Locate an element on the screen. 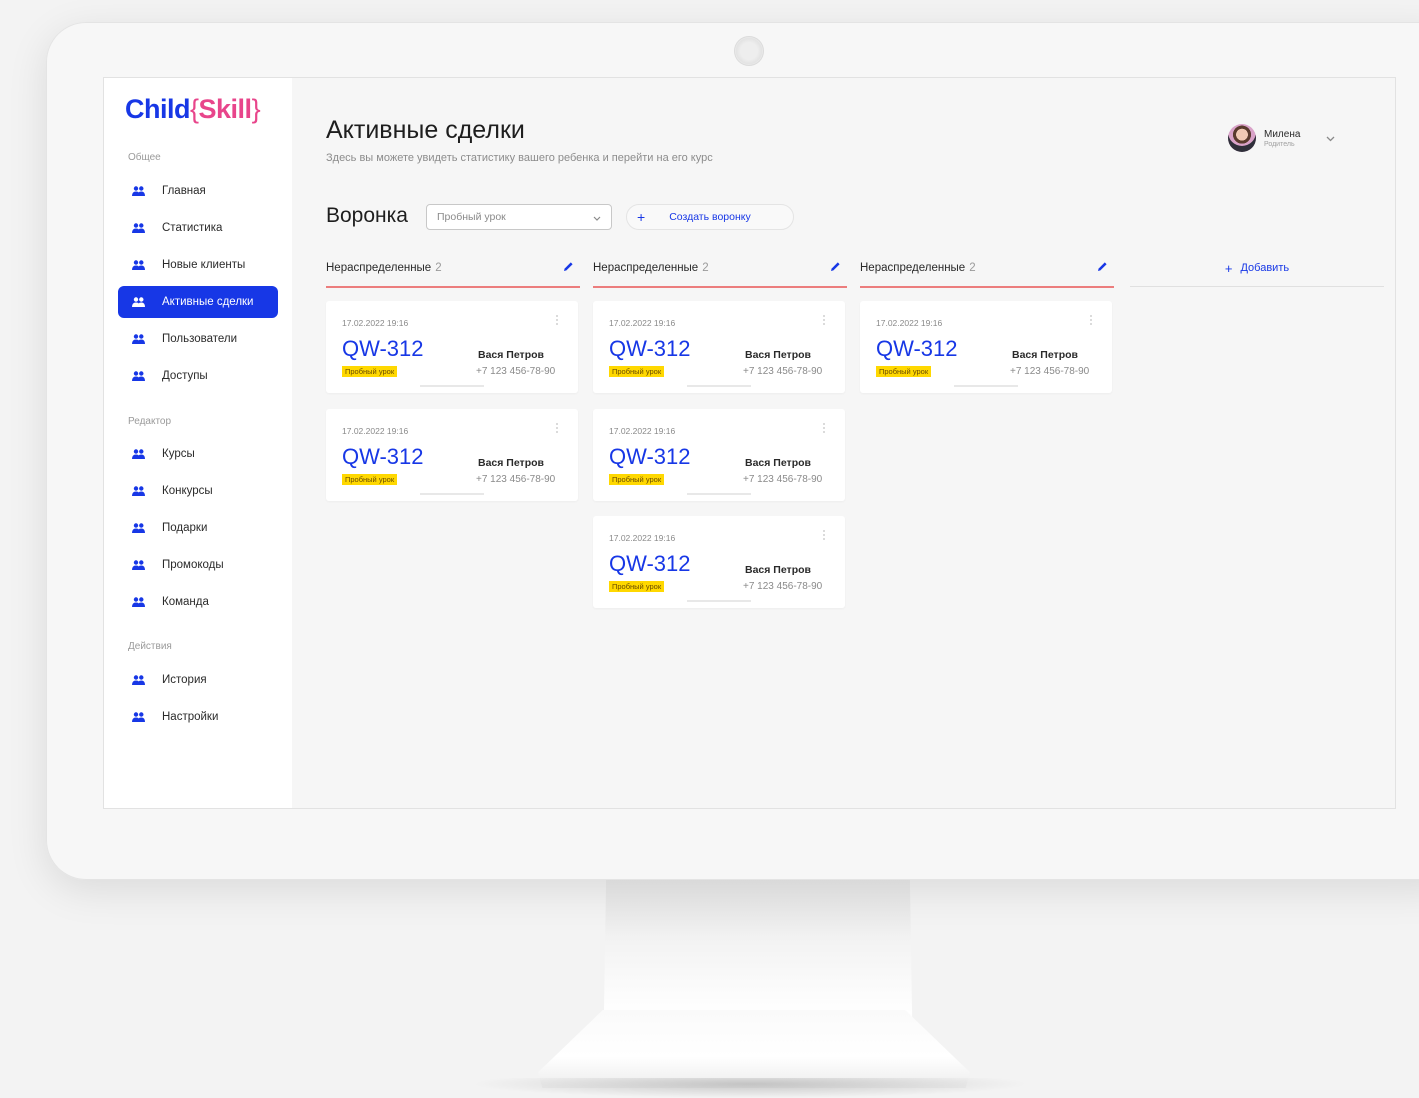 This screenshot has height=1098, width=1419. sidebar-item-label: Новые клиенты is located at coordinates (204, 265).